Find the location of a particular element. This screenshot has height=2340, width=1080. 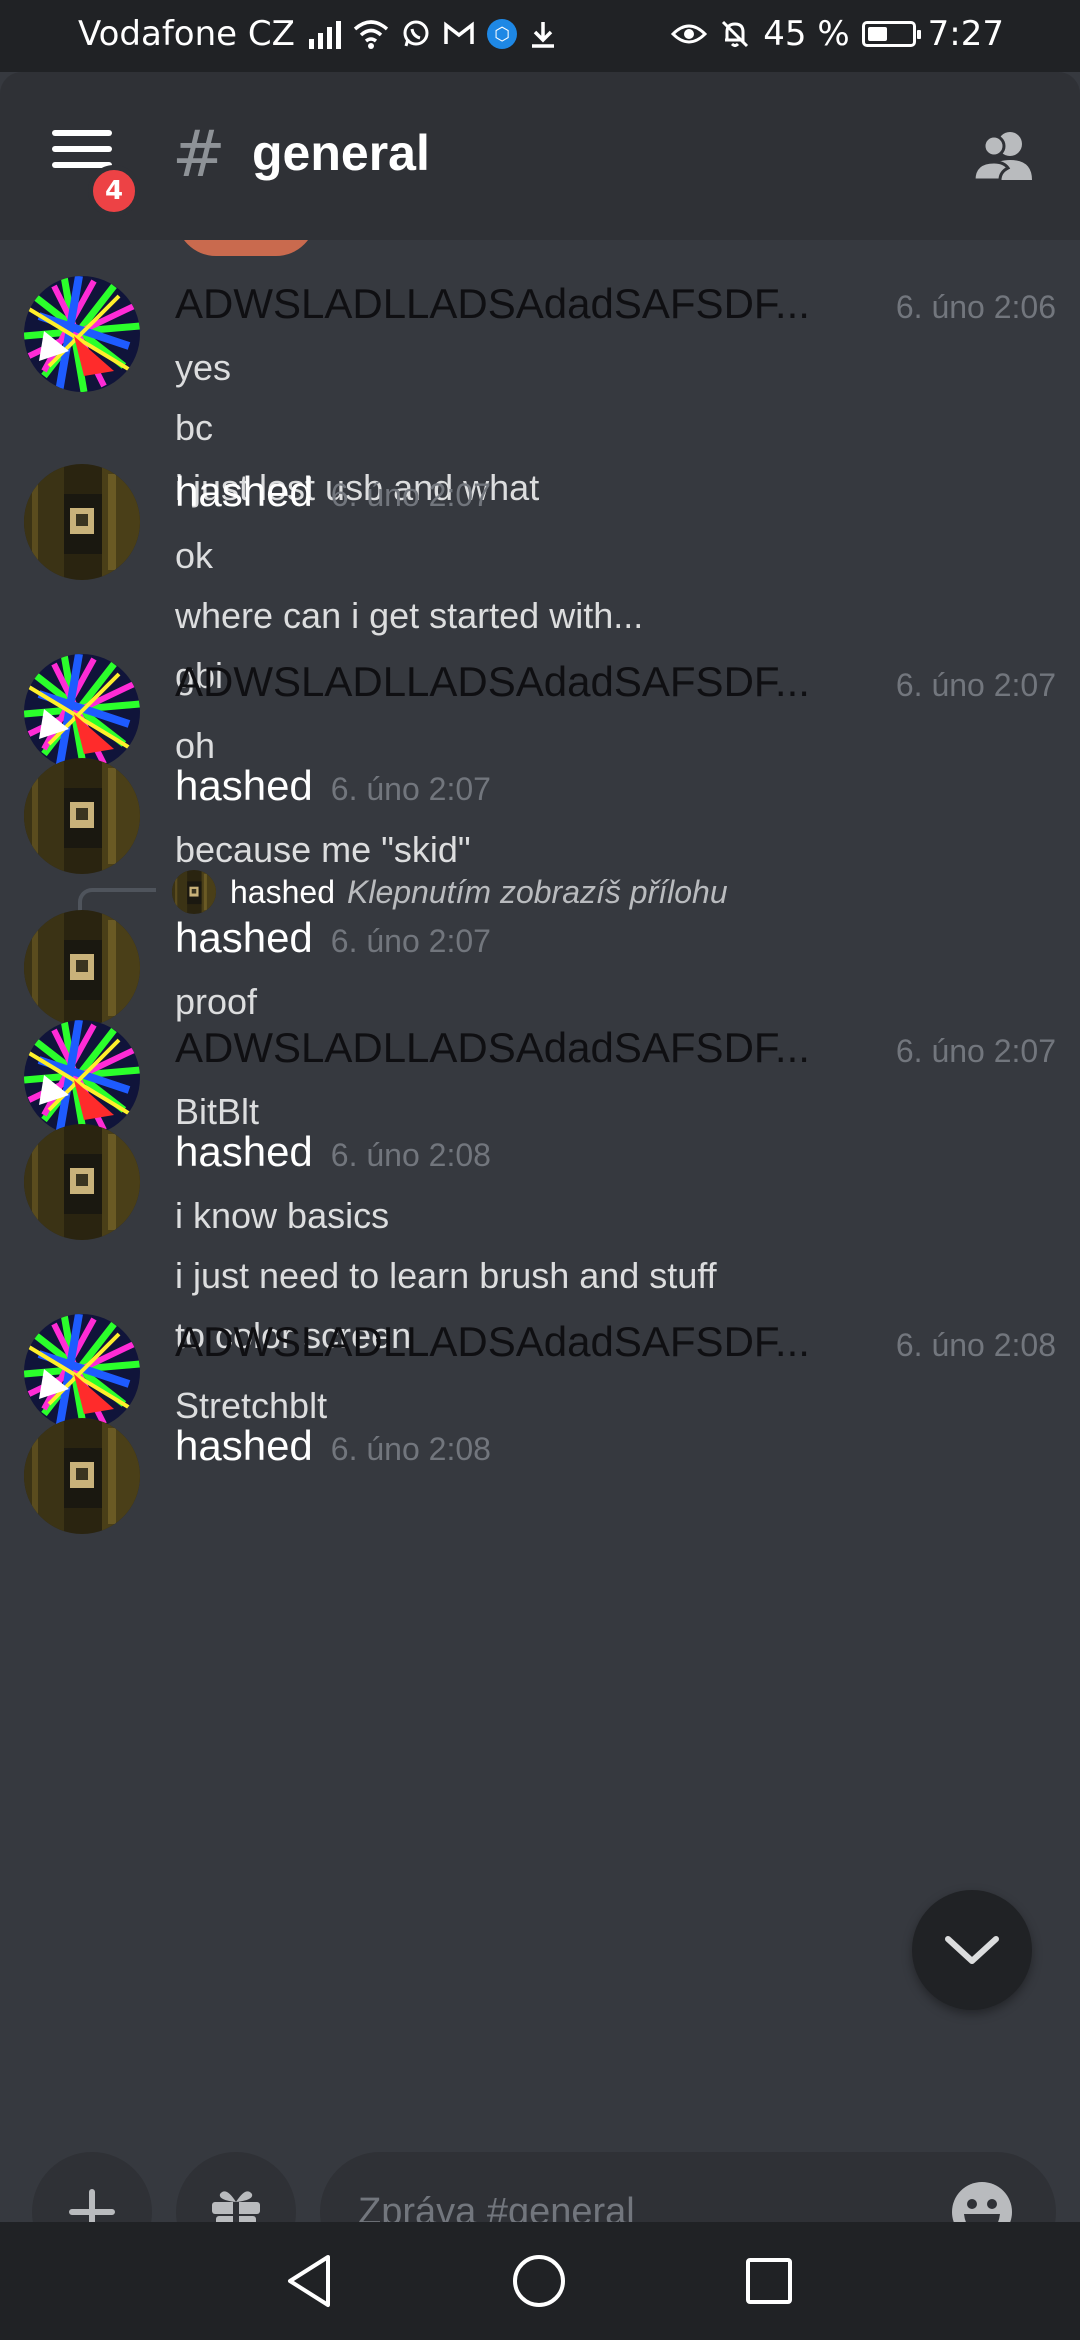

status-icons: ⬡ is located at coordinates (432, 34).